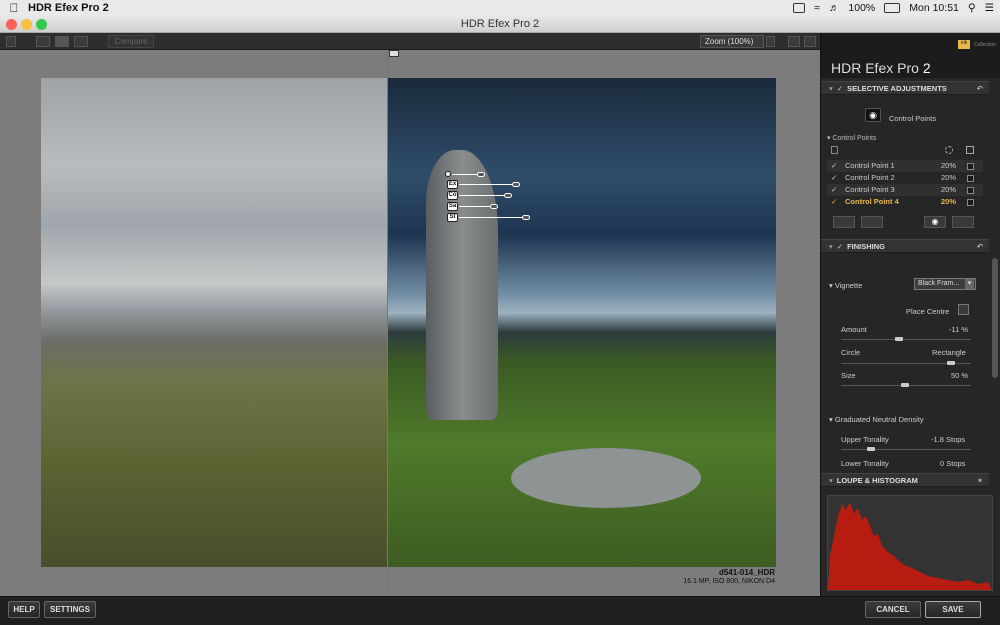 This screenshot has height=625, width=1000. I want to click on wifi-icon: ≈, so click(817, 8).